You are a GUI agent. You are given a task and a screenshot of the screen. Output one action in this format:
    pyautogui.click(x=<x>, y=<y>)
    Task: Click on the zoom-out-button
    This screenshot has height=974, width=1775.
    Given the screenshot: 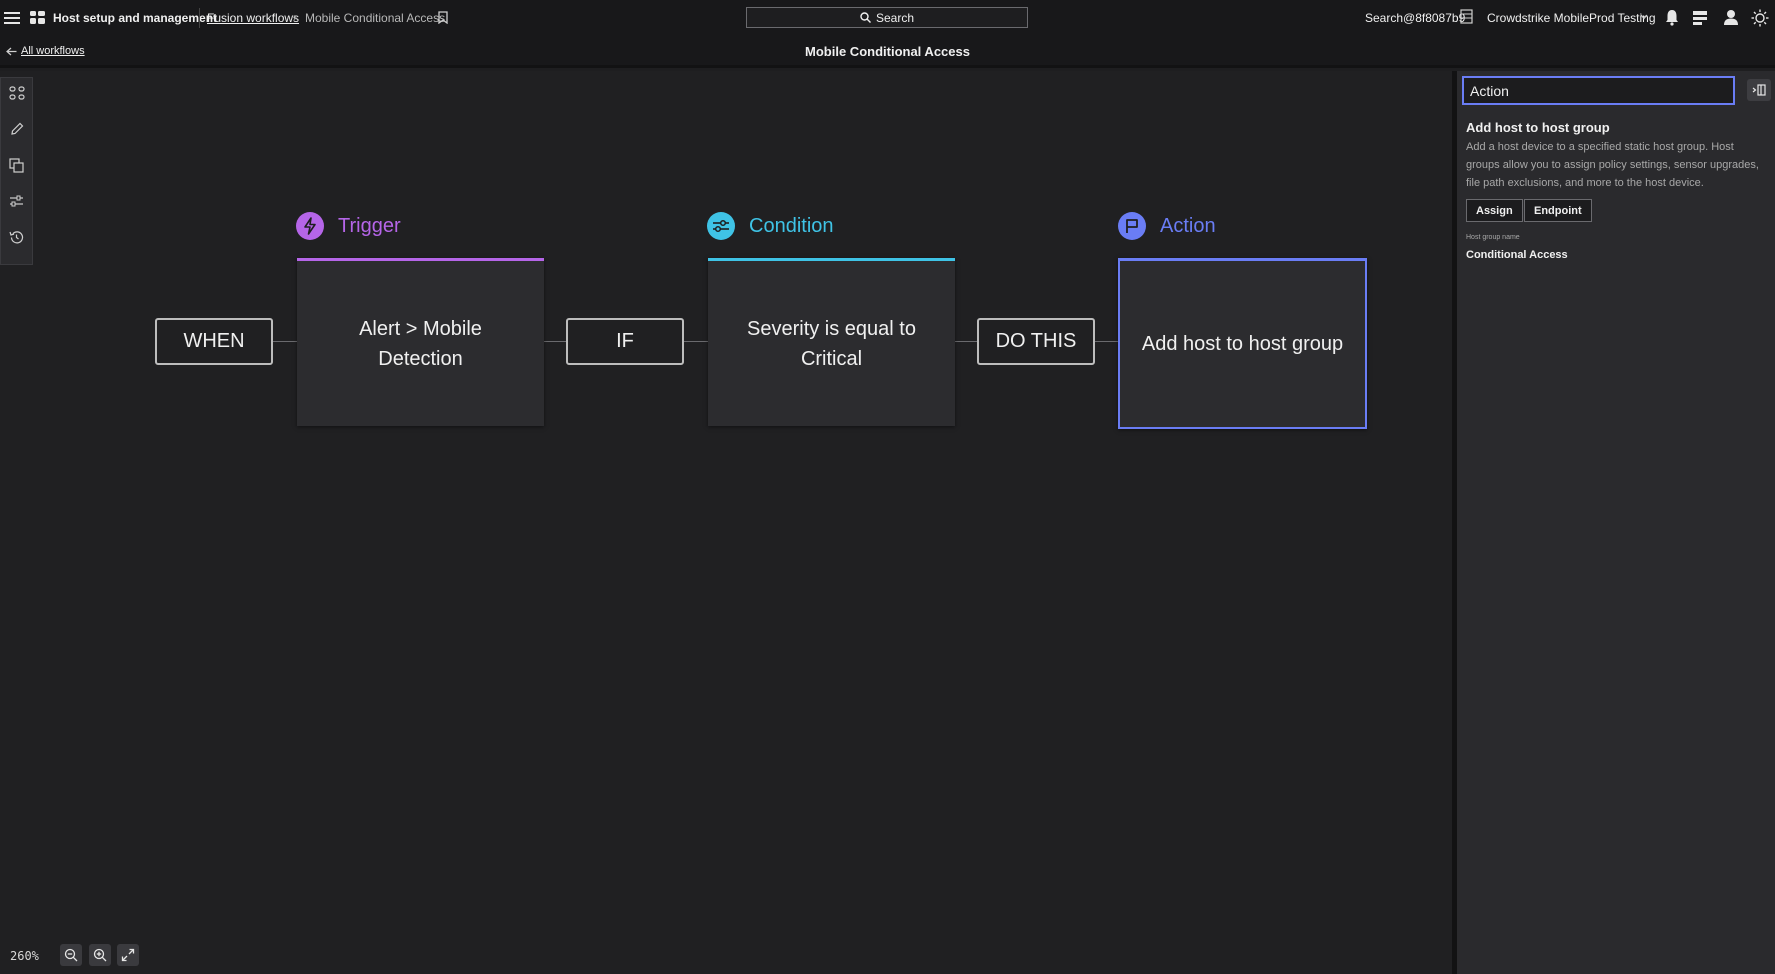 What is the action you would take?
    pyautogui.click(x=71, y=955)
    